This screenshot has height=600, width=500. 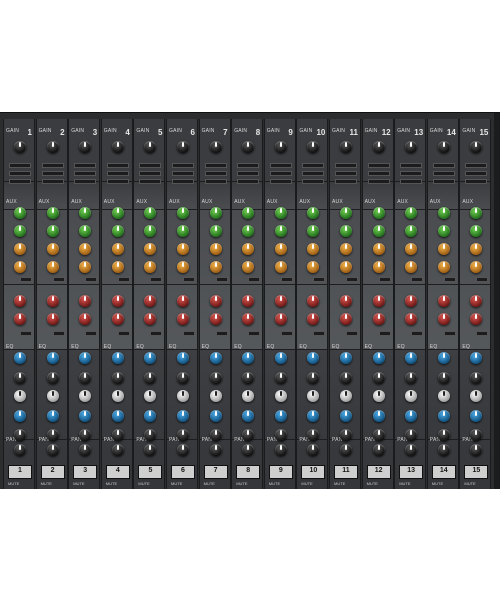 What do you see at coordinates (443, 472) in the screenshot?
I see `mute-button: 14` at bounding box center [443, 472].